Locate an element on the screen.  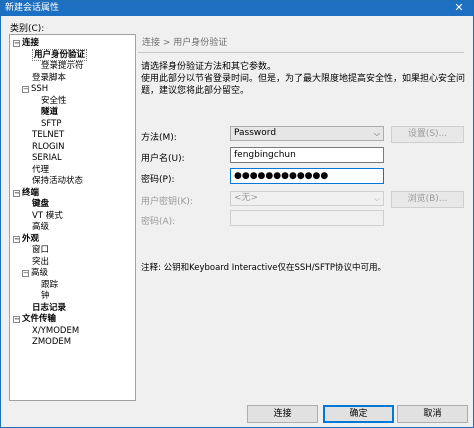
tree-item-label: TELNET is located at coordinates (48, 135).